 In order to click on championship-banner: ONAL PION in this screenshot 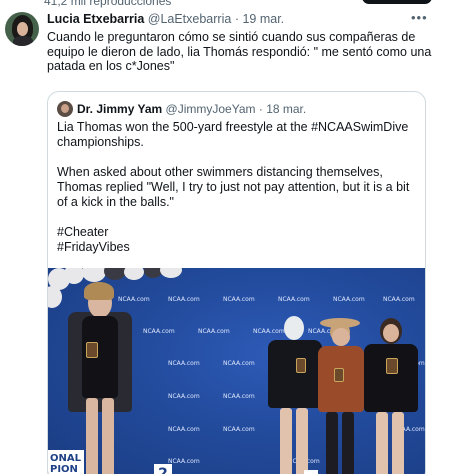, I will do `click(66, 462)`.